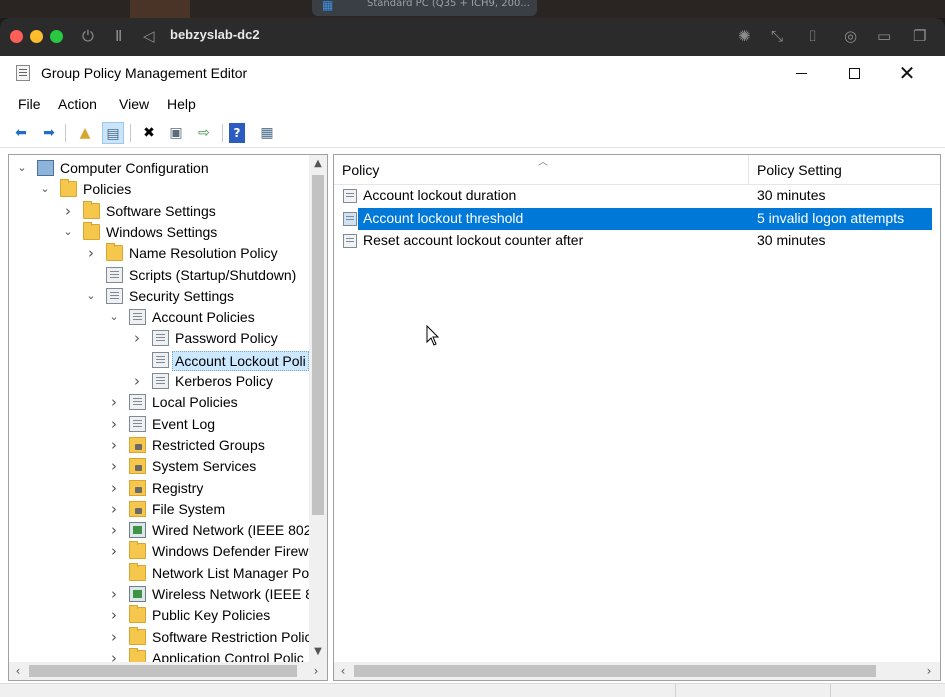 Image resolution: width=945 pixels, height=697 pixels. I want to click on tree-vertical-scrollbar: ▲ ▼, so click(318, 409).